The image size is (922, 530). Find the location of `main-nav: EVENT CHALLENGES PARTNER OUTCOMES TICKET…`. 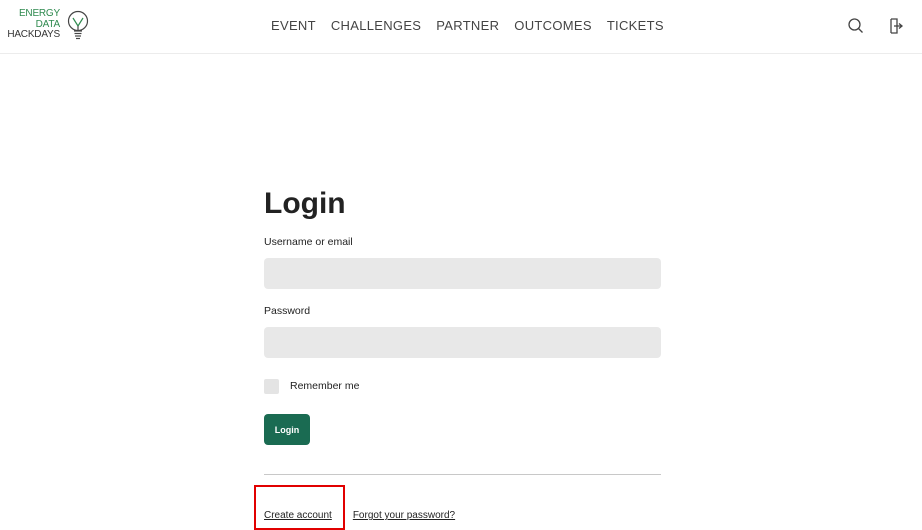

main-nav: EVENT CHALLENGES PARTNER OUTCOMES TICKET… is located at coordinates (475, 25).